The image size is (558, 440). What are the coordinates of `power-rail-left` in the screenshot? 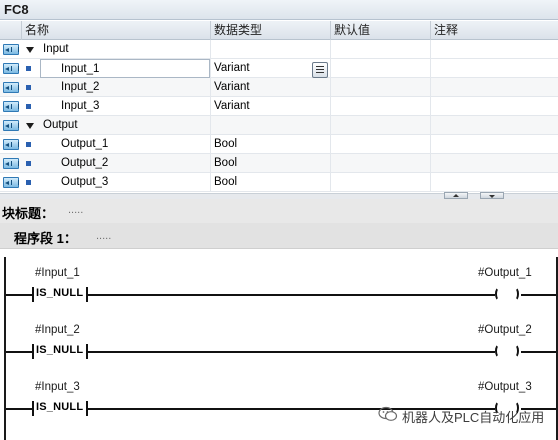 It's located at (5, 348).